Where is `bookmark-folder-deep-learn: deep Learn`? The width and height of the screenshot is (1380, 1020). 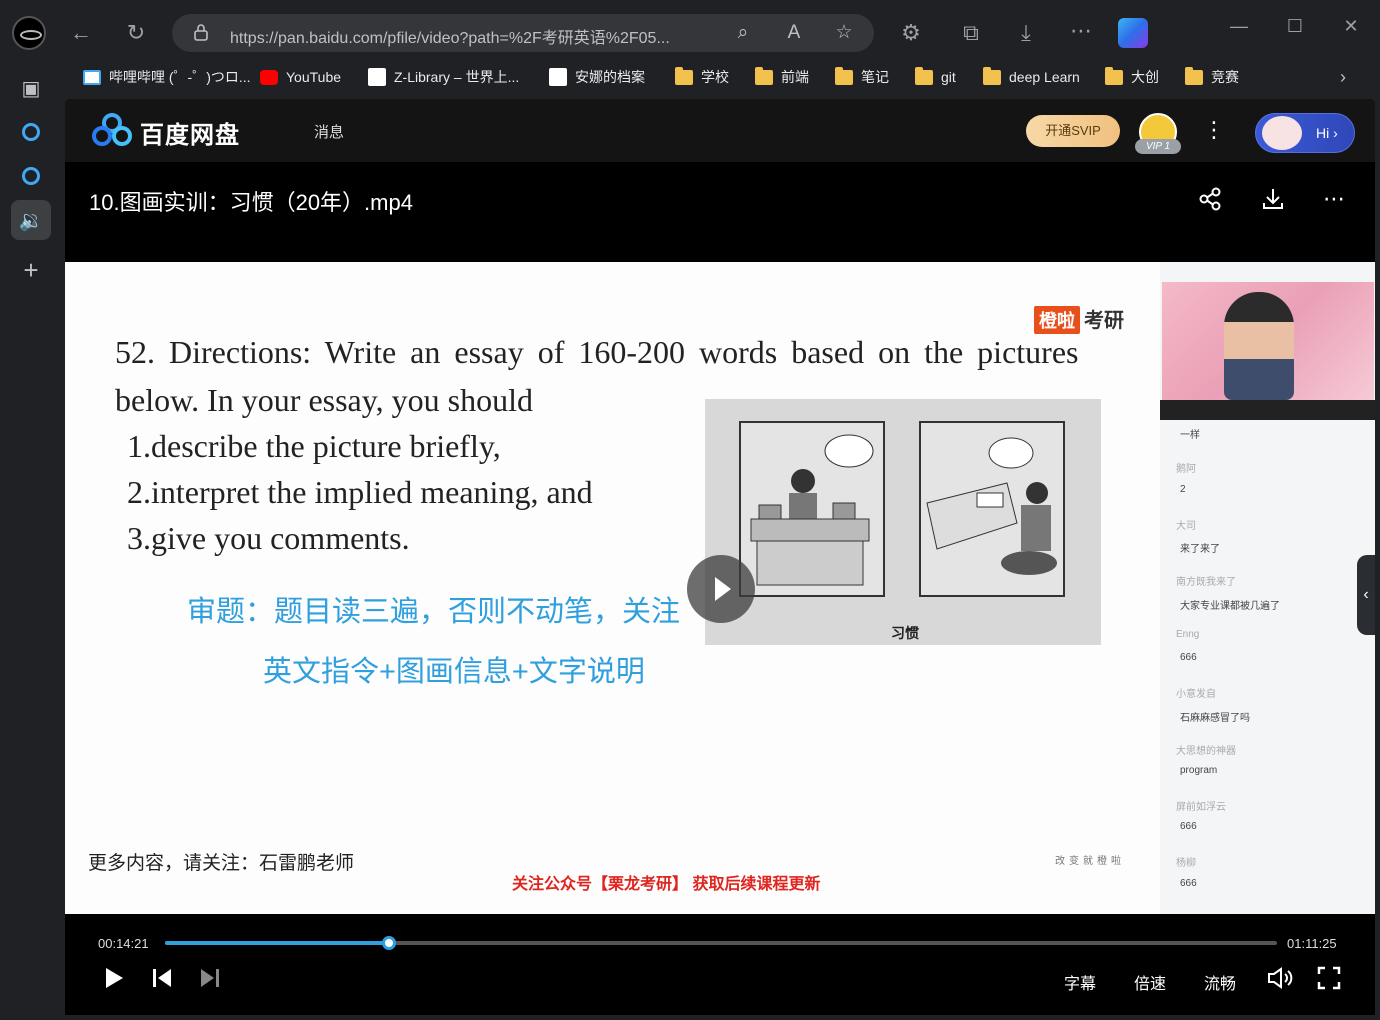
bookmark-folder-deep-learn: deep Learn is located at coordinates (1031, 77).